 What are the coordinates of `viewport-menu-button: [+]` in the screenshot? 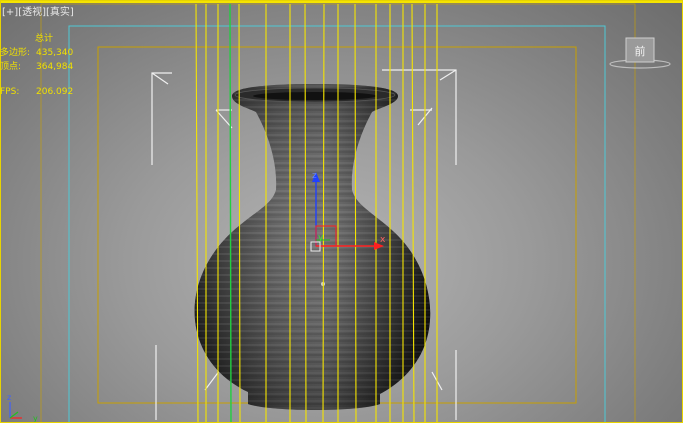 It's located at (10, 12).